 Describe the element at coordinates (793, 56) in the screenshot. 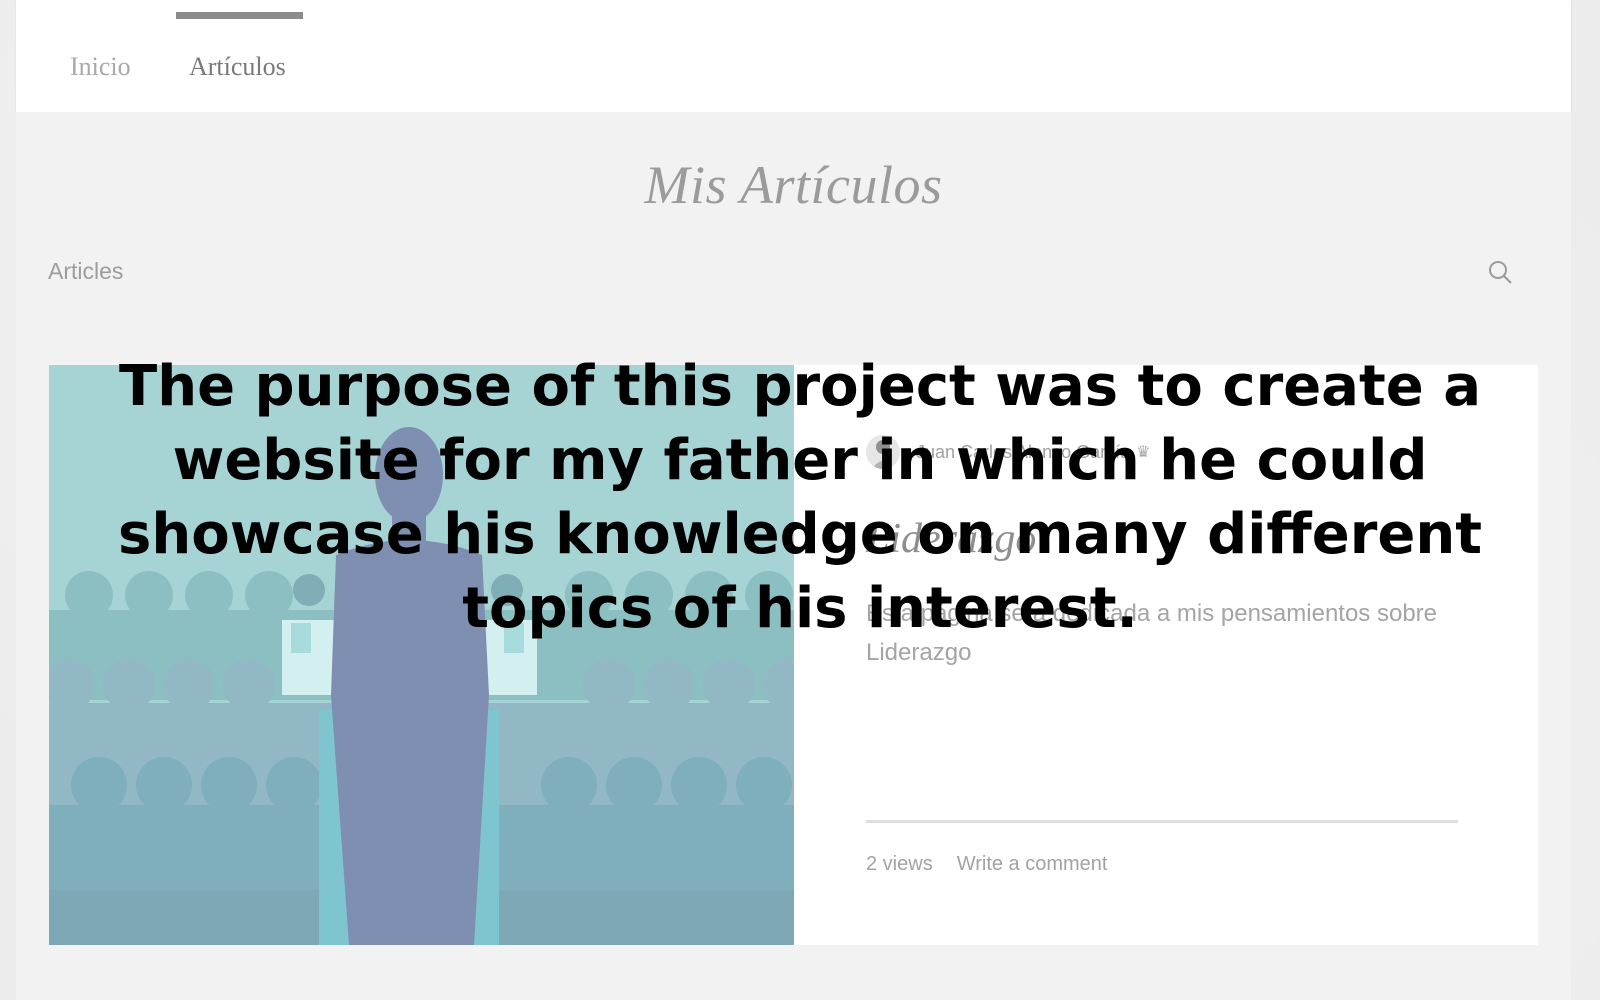

I see `site-header: Inicio Artículos` at that location.